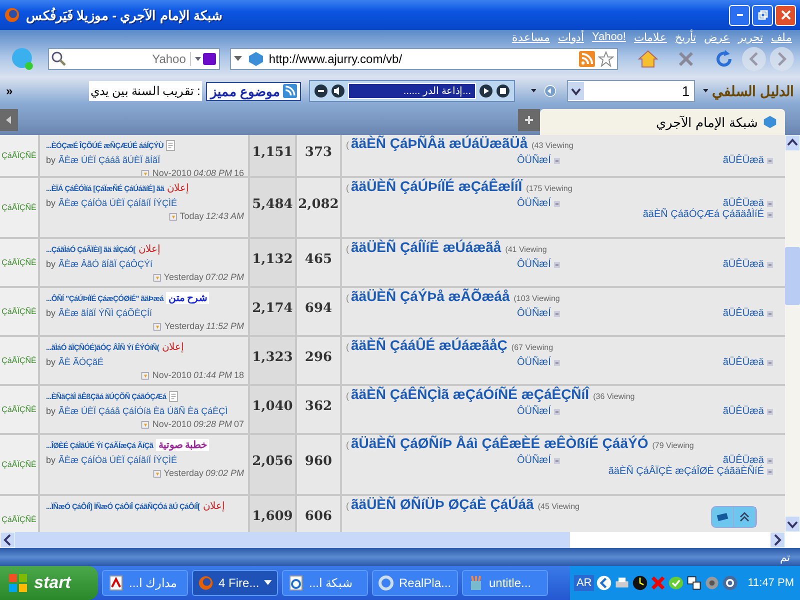 The image size is (800, 600). What do you see at coordinates (109, 160) in the screenshot?
I see `author-link: ÃÈæ ÚÈÏ Çááå ãÚÈÏ ãÍãÏ` at bounding box center [109, 160].